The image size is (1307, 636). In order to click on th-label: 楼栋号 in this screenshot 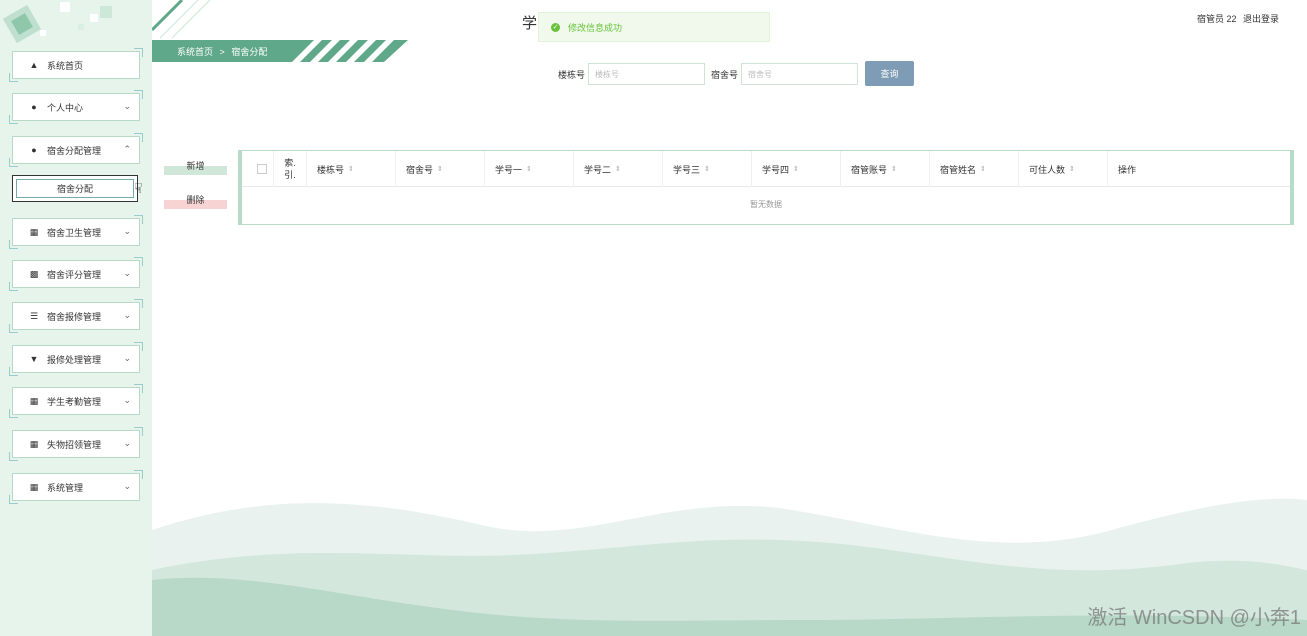, I will do `click(331, 169)`.